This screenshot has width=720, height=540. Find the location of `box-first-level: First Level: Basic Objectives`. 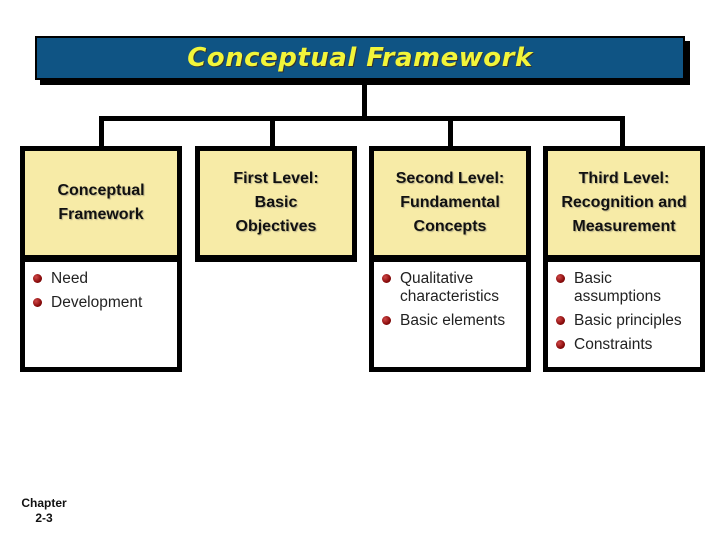

box-first-level: First Level: Basic Objectives is located at coordinates (276, 204).